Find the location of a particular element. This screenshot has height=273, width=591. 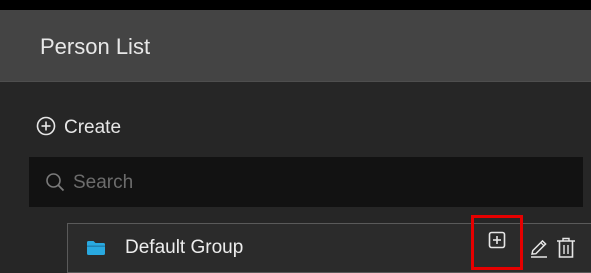

group-actions is located at coordinates (531, 243).